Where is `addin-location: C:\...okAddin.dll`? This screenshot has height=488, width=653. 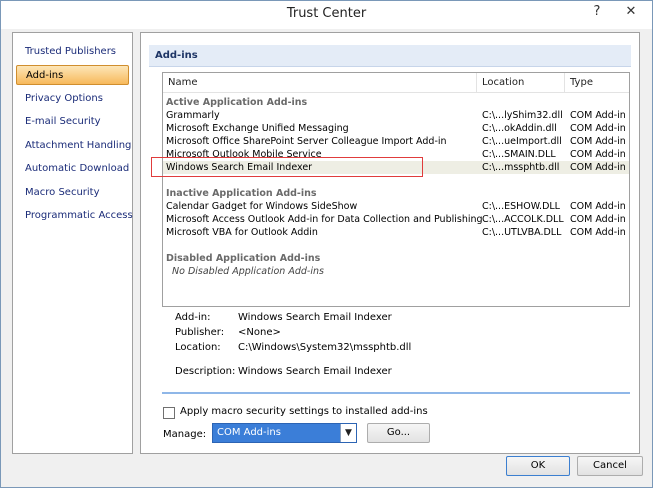
addin-location: C:\...okAddin.dll is located at coordinates (519, 128).